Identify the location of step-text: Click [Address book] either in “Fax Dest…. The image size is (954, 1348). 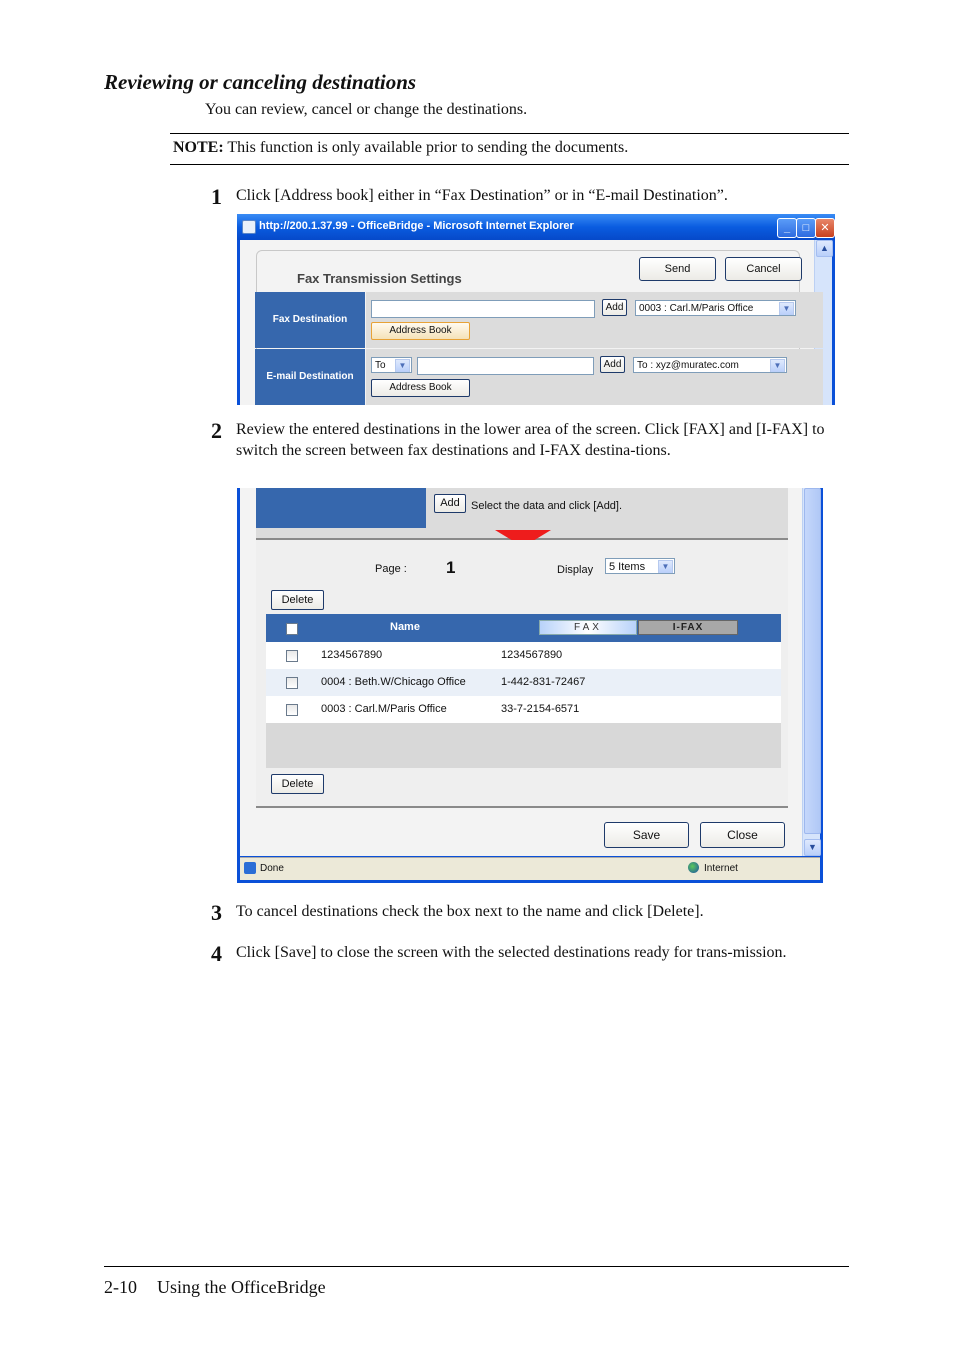
(482, 195).